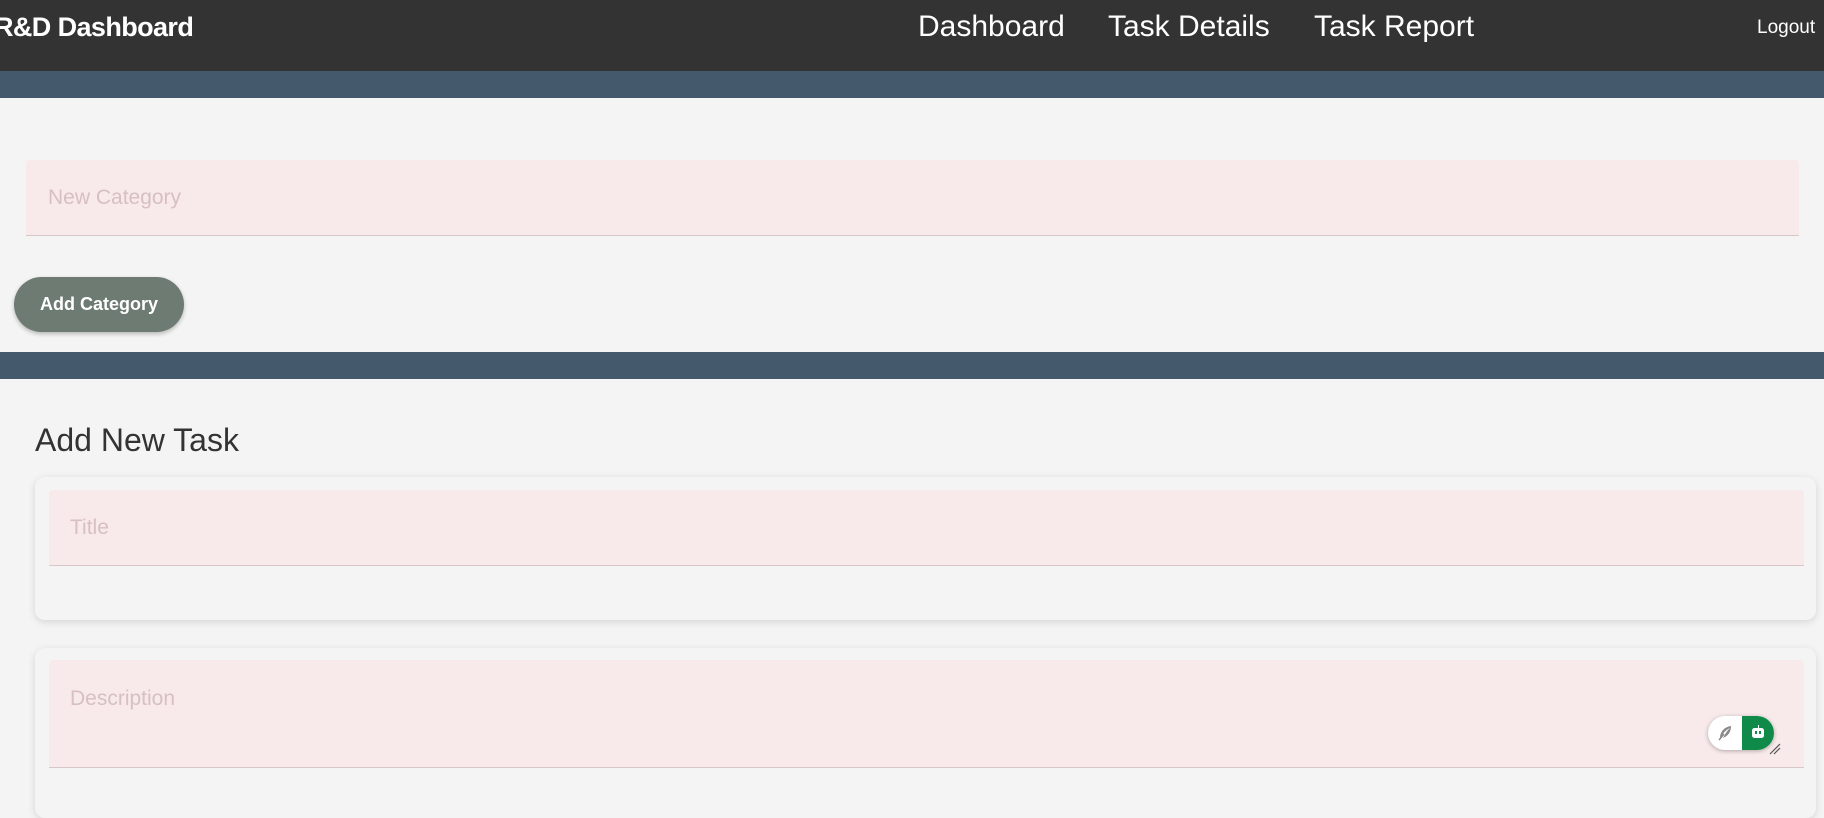 The height and width of the screenshot is (818, 1824). I want to click on task-description-field, so click(926, 714).